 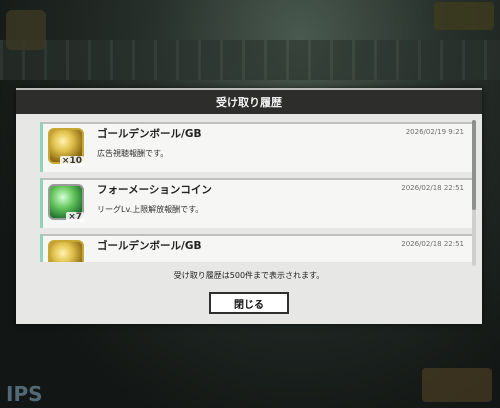 What do you see at coordinates (24, 394) in the screenshot?
I see `tips-label: IPS` at bounding box center [24, 394].